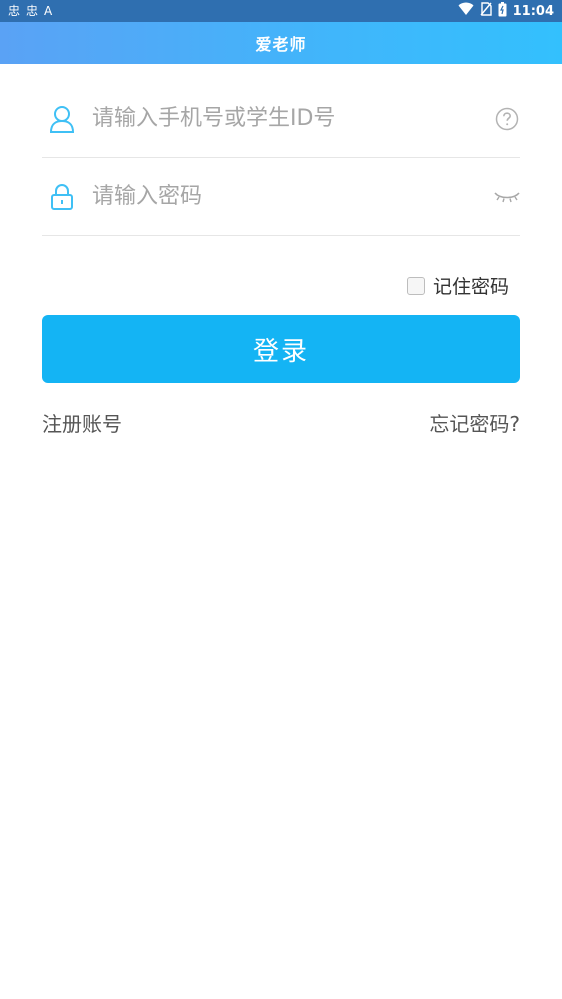 The width and height of the screenshot is (562, 999). I want to click on eye-closed-icon, so click(507, 197).